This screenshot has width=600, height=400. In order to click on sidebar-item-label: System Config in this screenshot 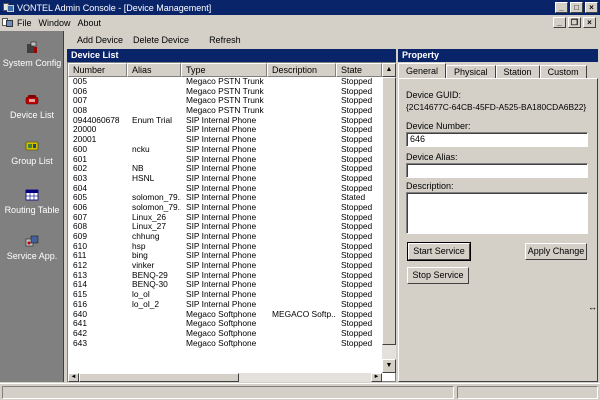, I will do `click(32, 63)`.